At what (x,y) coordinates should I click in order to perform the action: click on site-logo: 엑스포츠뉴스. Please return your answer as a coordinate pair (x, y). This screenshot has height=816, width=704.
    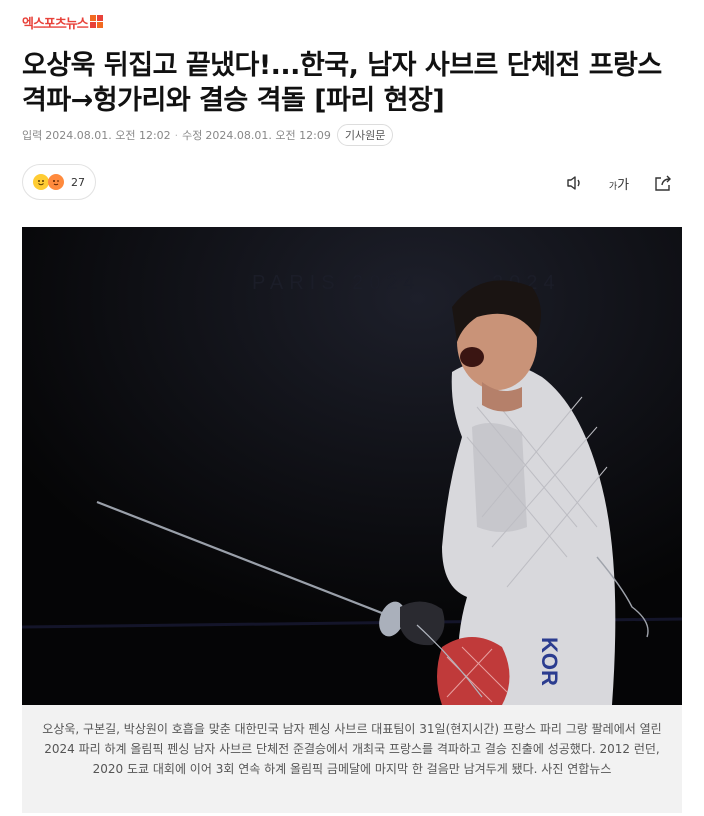
    Looking at the image, I should click on (63, 24).